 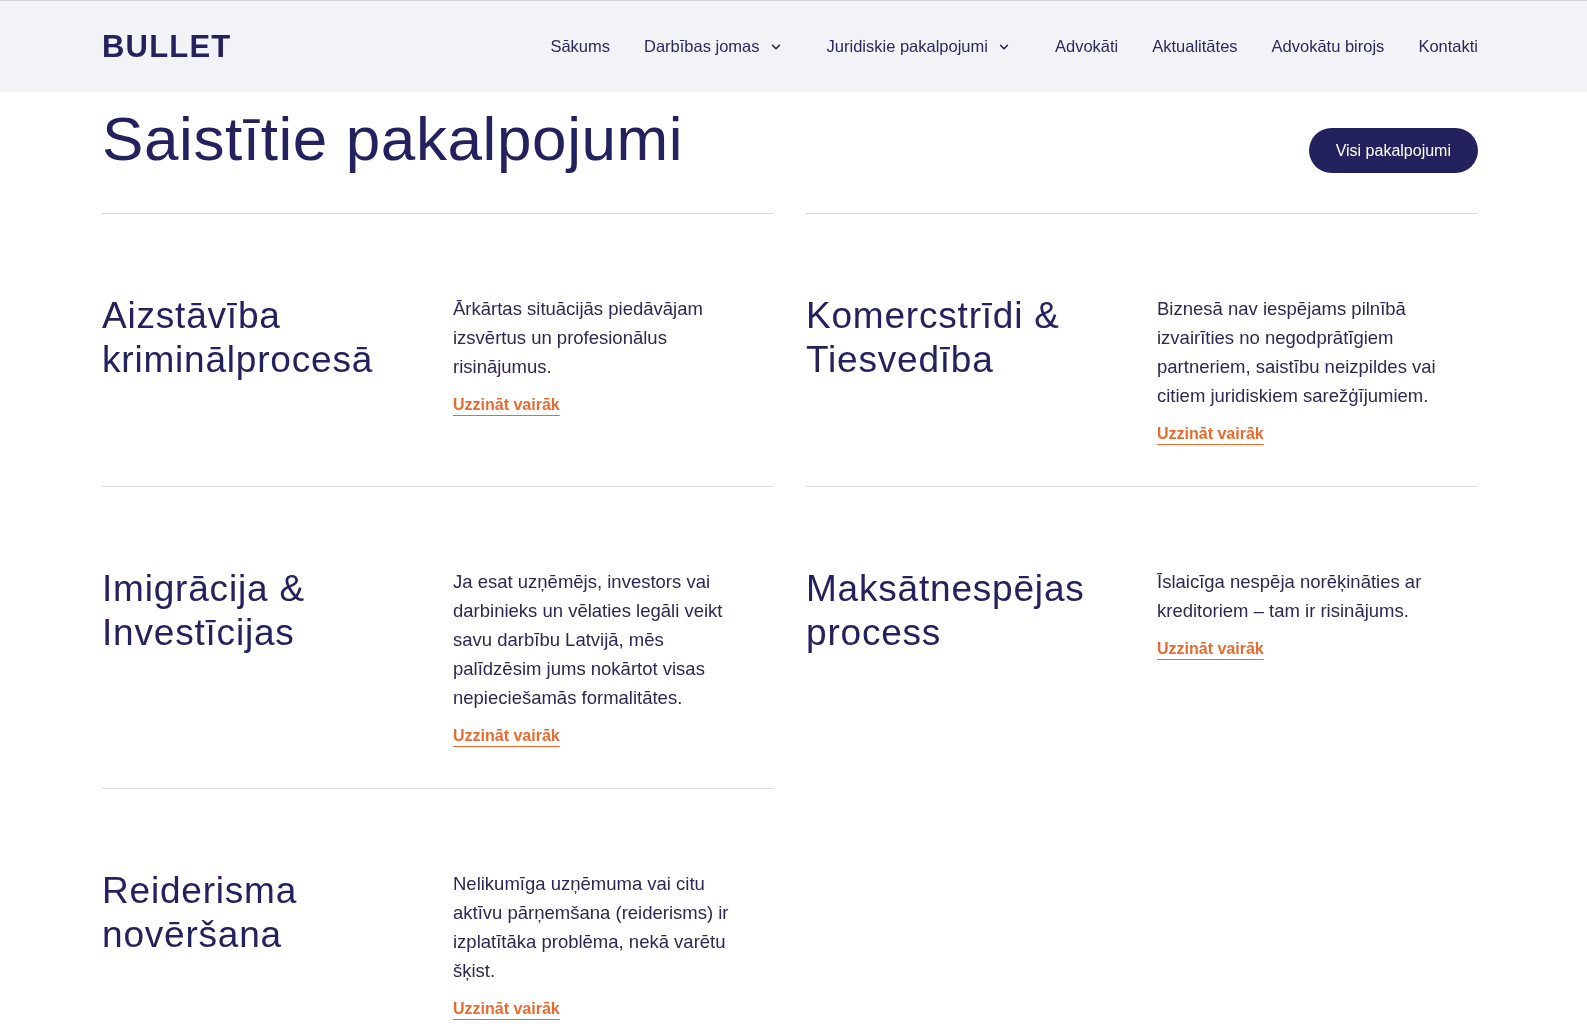 I want to click on nav-link: Advokātu birojs, so click(x=1328, y=46).